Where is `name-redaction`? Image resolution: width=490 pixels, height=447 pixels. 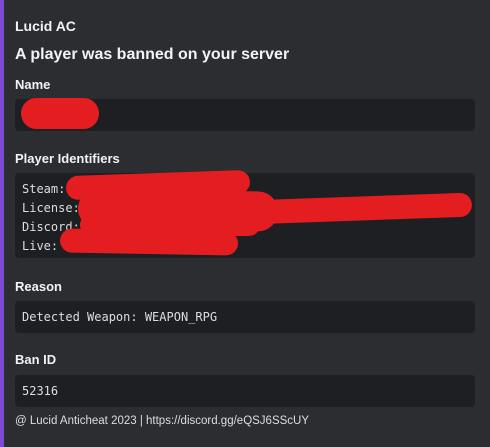
name-redaction is located at coordinates (60, 113).